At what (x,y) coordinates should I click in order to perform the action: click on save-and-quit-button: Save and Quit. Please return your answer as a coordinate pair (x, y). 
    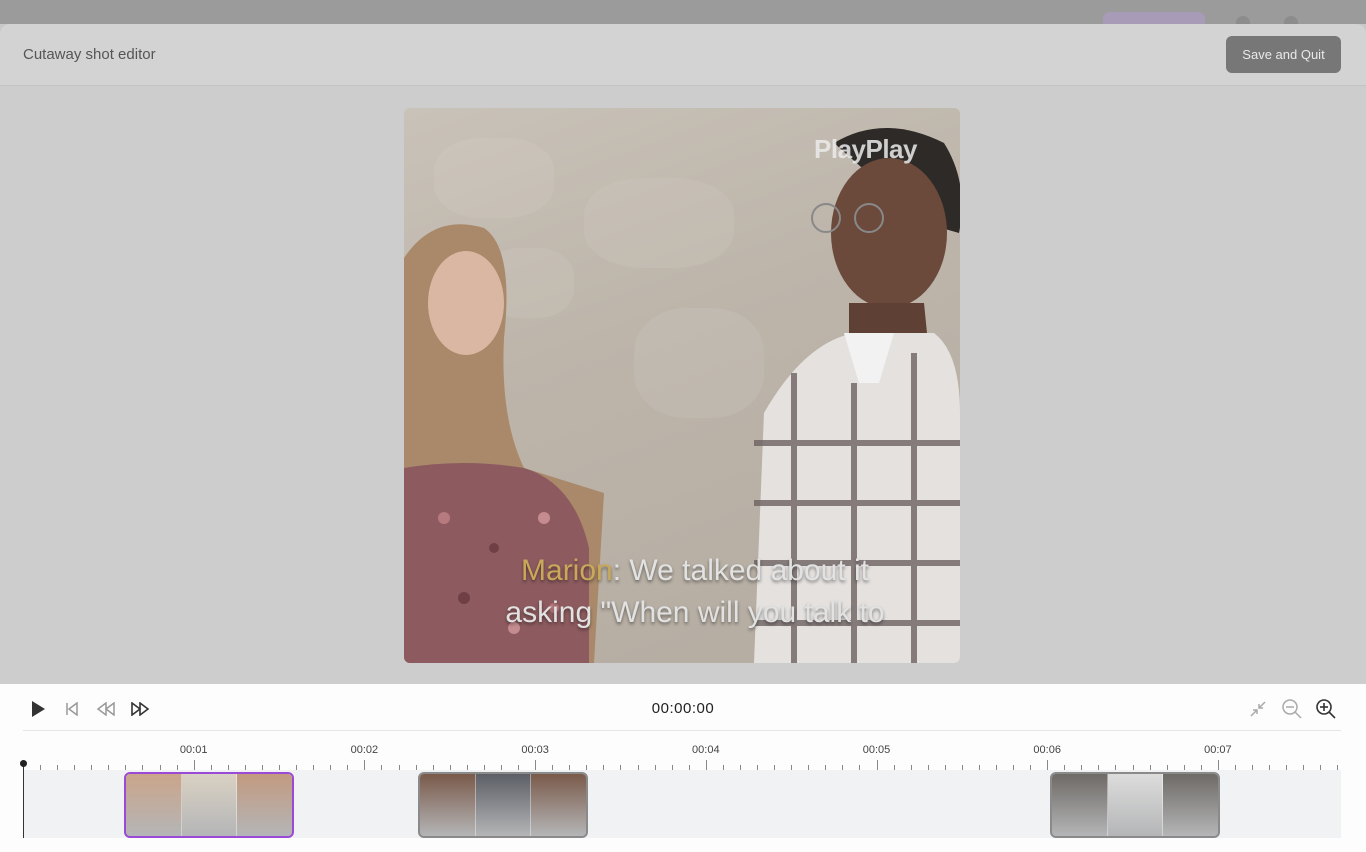
    Looking at the image, I should click on (1283, 54).